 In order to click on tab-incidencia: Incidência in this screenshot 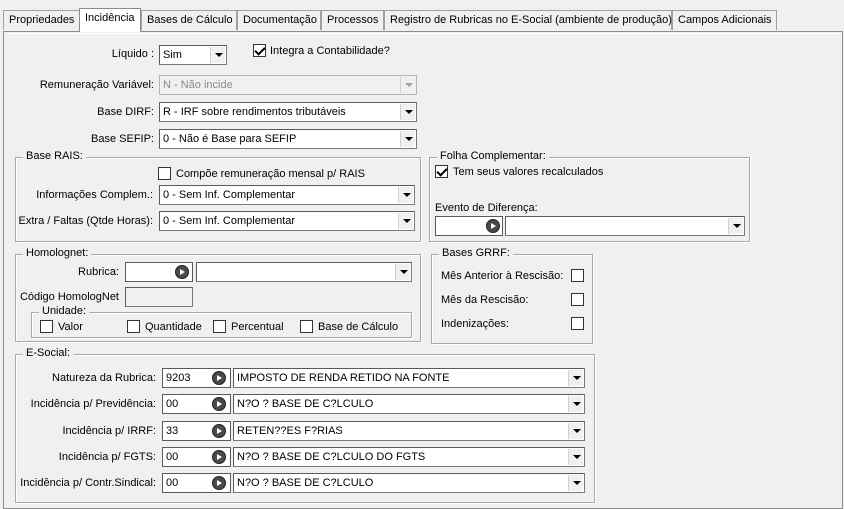, I will do `click(110, 20)`.